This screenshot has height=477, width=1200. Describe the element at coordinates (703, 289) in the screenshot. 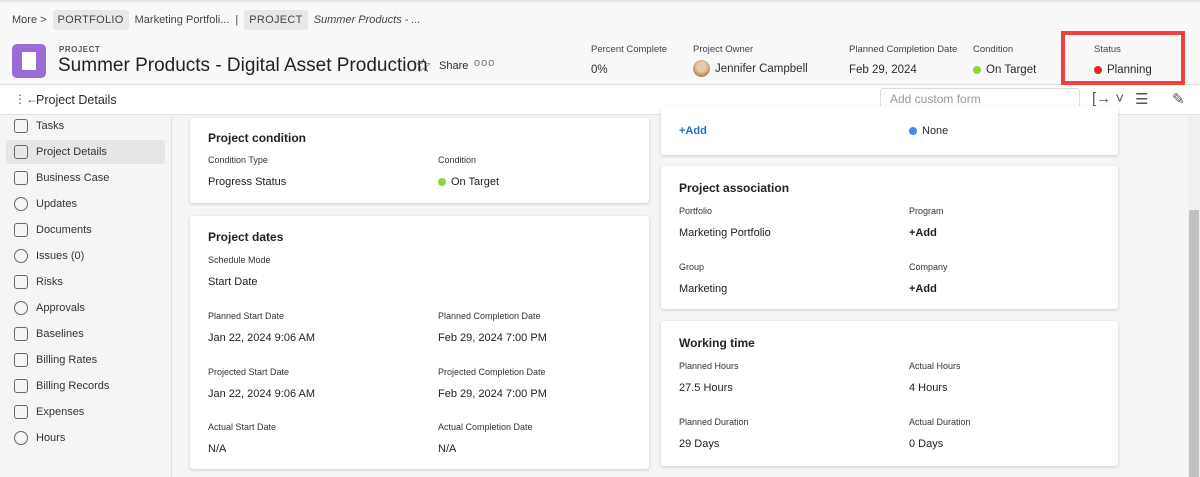

I see `group-value: Marketing` at that location.